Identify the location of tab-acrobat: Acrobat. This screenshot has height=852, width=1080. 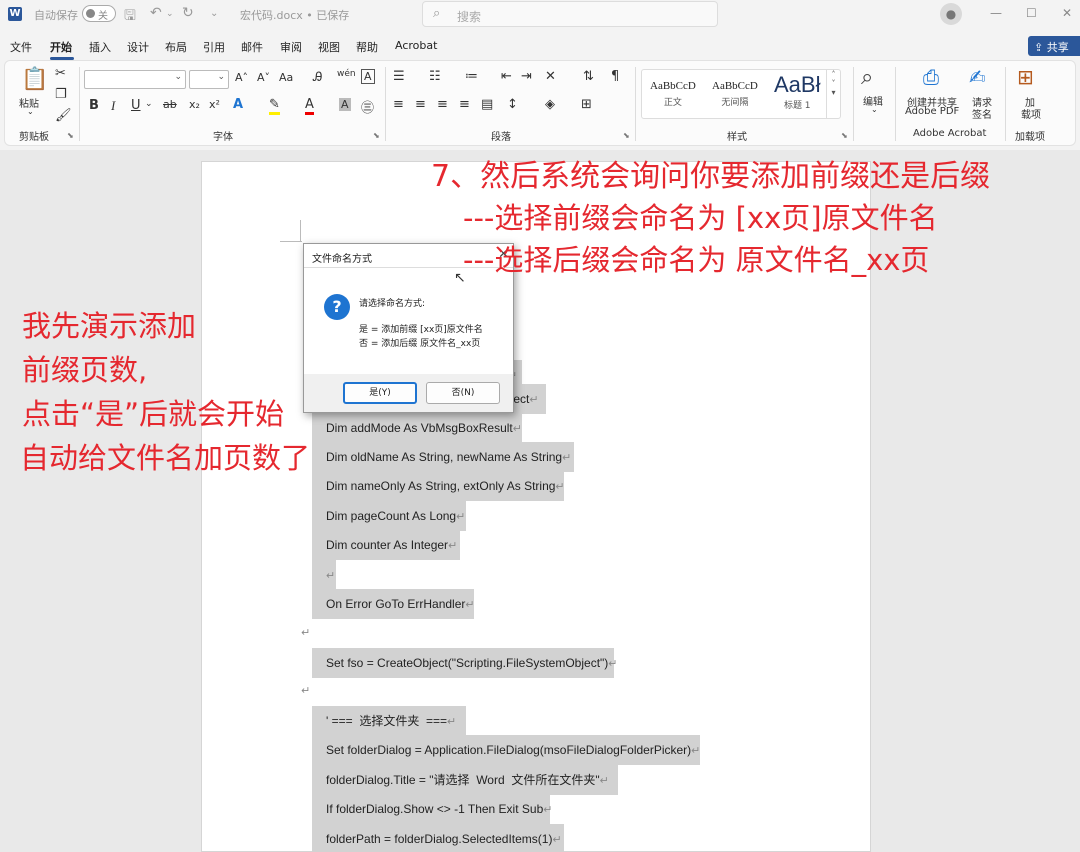
(416, 45).